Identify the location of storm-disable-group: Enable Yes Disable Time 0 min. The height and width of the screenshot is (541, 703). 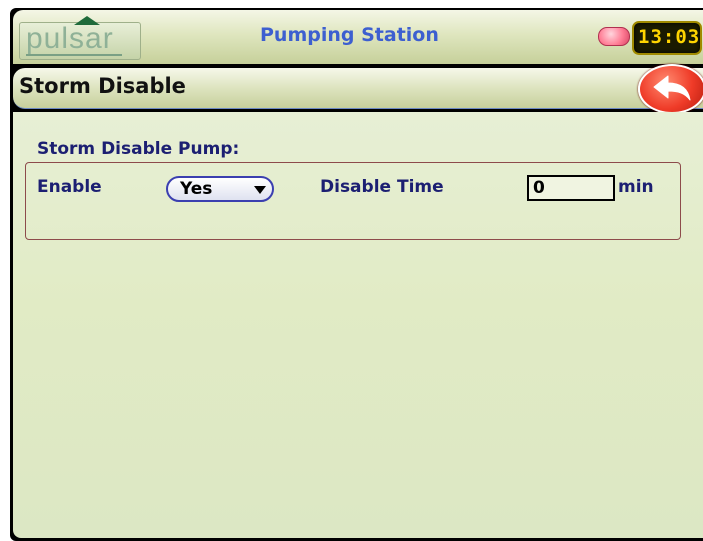
(353, 201).